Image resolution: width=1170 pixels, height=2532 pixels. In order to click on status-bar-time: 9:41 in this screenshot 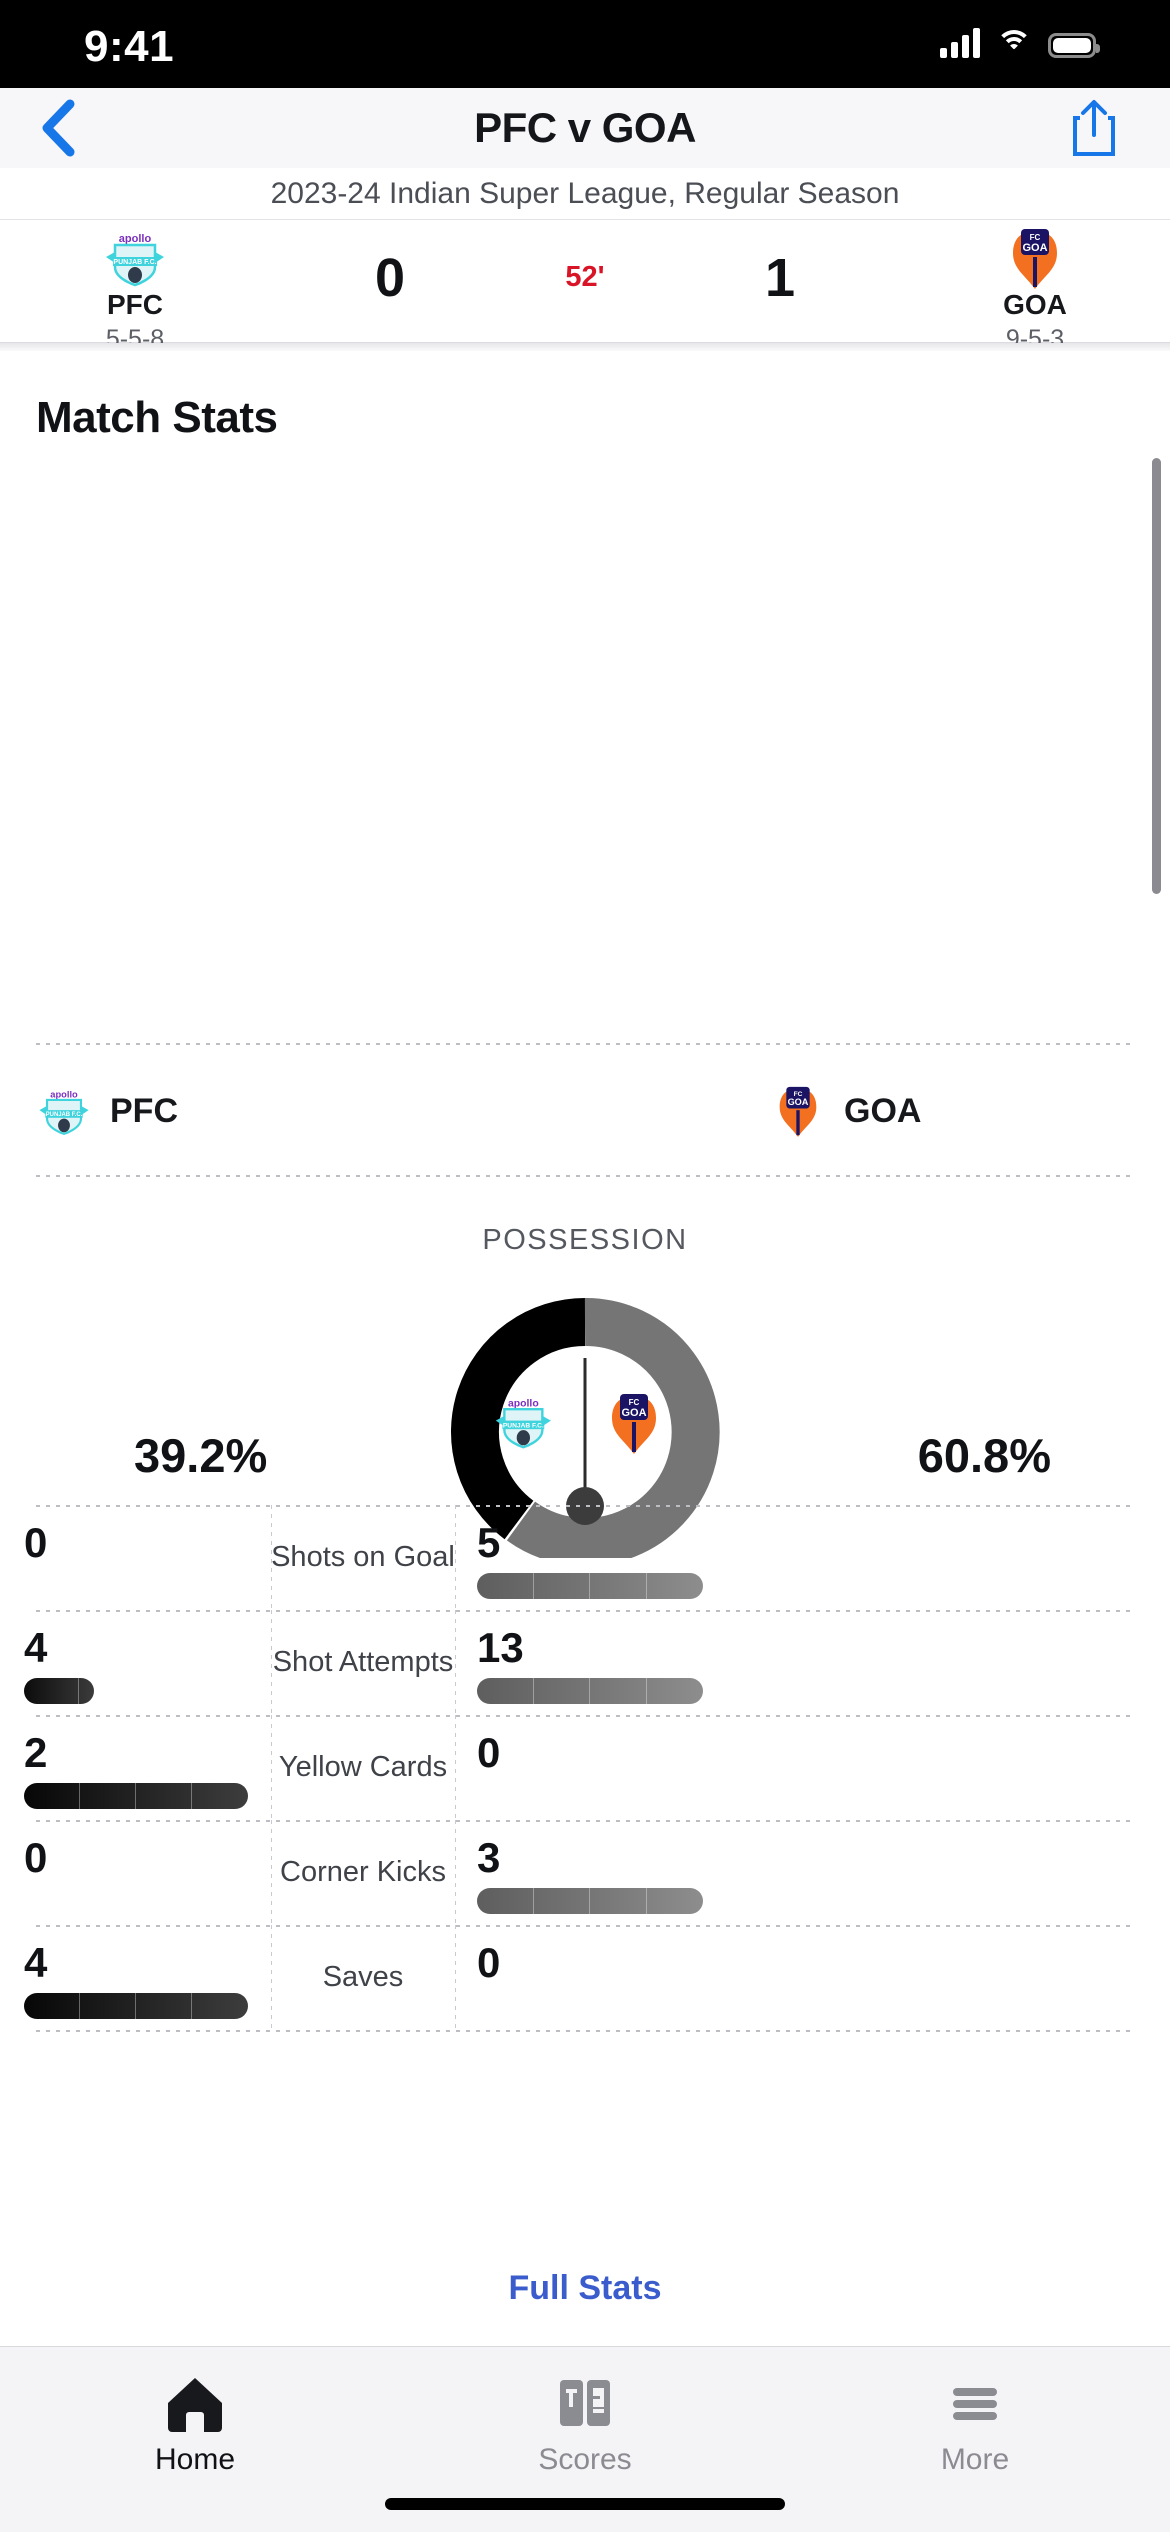, I will do `click(129, 46)`.